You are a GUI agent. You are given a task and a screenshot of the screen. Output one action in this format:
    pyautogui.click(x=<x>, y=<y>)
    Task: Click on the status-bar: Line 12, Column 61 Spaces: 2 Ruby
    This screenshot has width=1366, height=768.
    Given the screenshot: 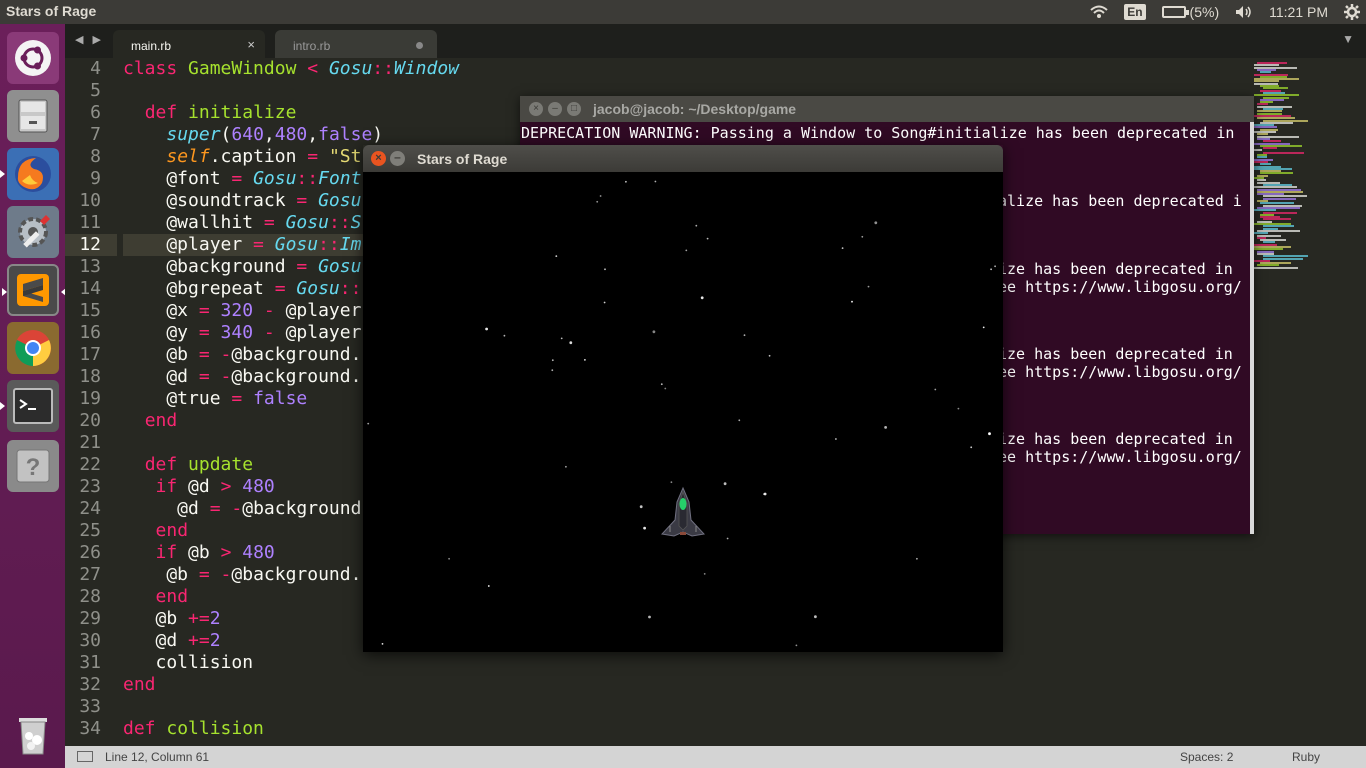 What is the action you would take?
    pyautogui.click(x=715, y=757)
    